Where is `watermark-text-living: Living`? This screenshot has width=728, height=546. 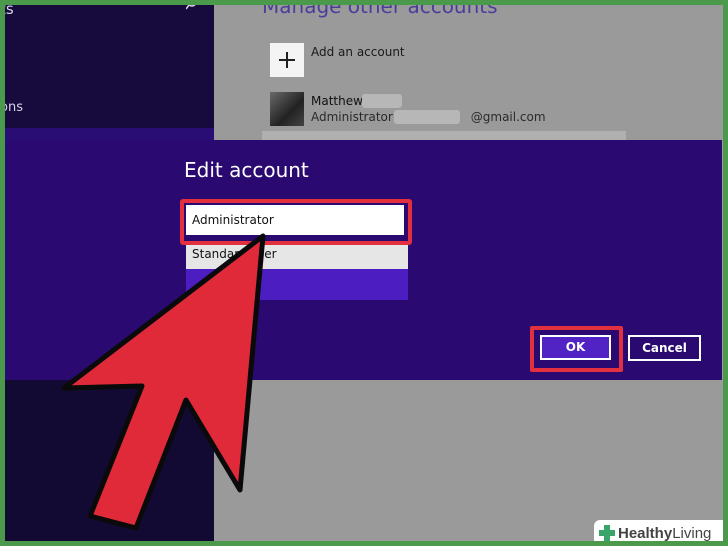
watermark-text-living: Living is located at coordinates (692, 533).